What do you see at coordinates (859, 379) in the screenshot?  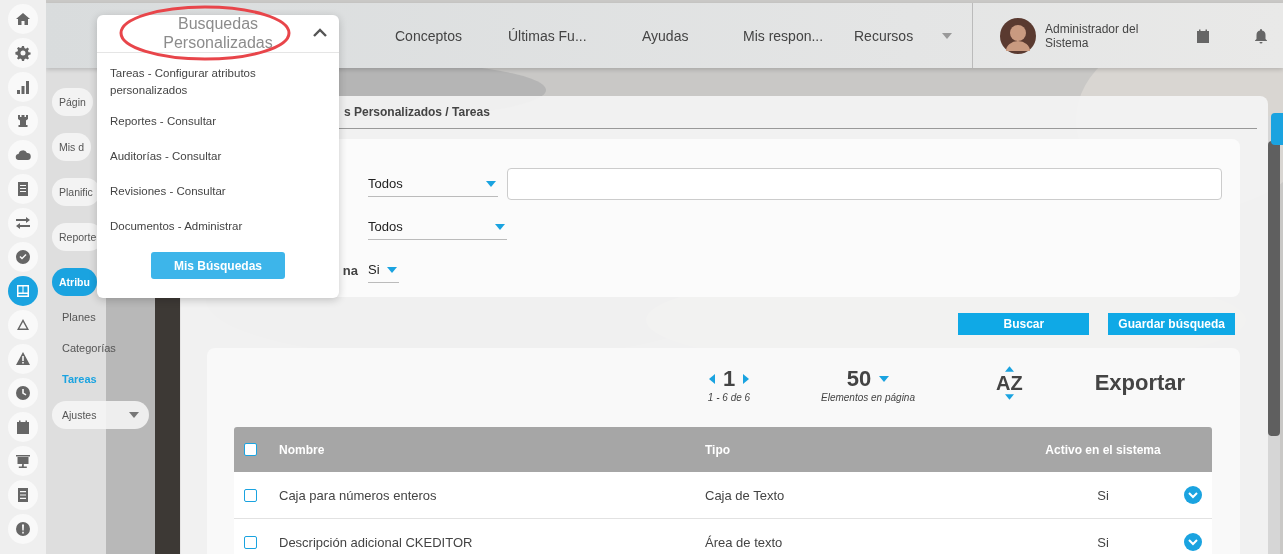 I see `page-size: 50` at bounding box center [859, 379].